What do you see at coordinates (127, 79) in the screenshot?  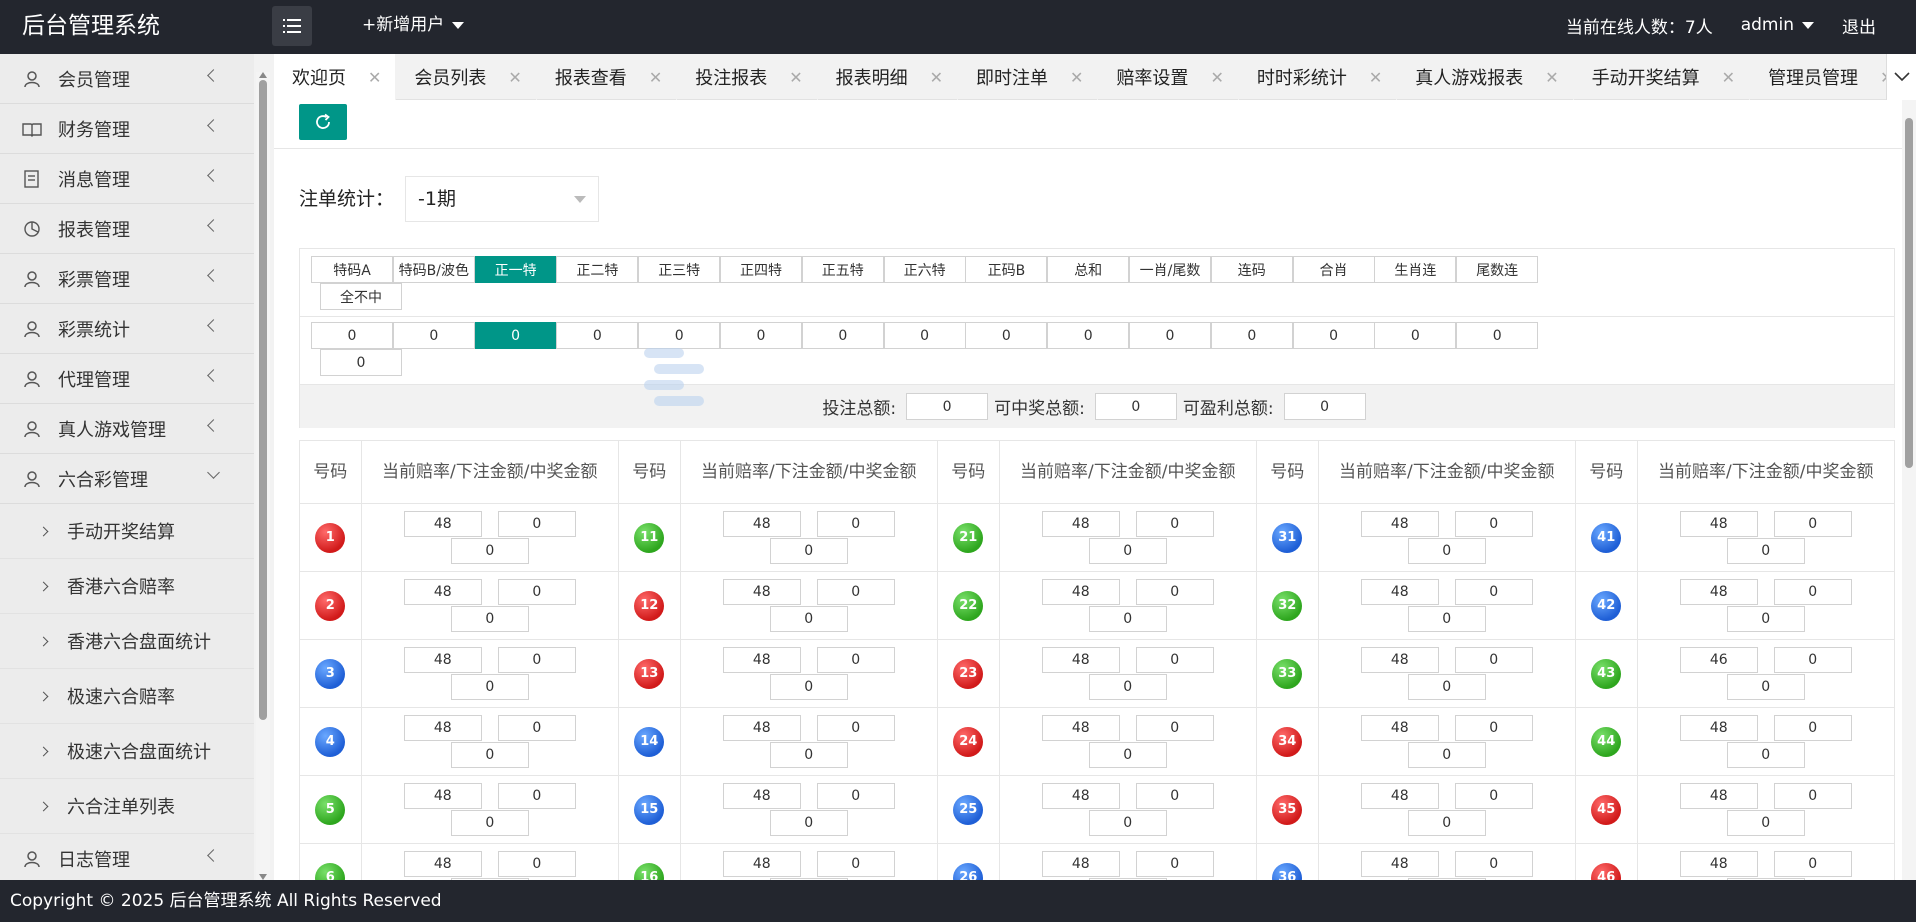 I see `sidebar-item-members: 会员管理` at bounding box center [127, 79].